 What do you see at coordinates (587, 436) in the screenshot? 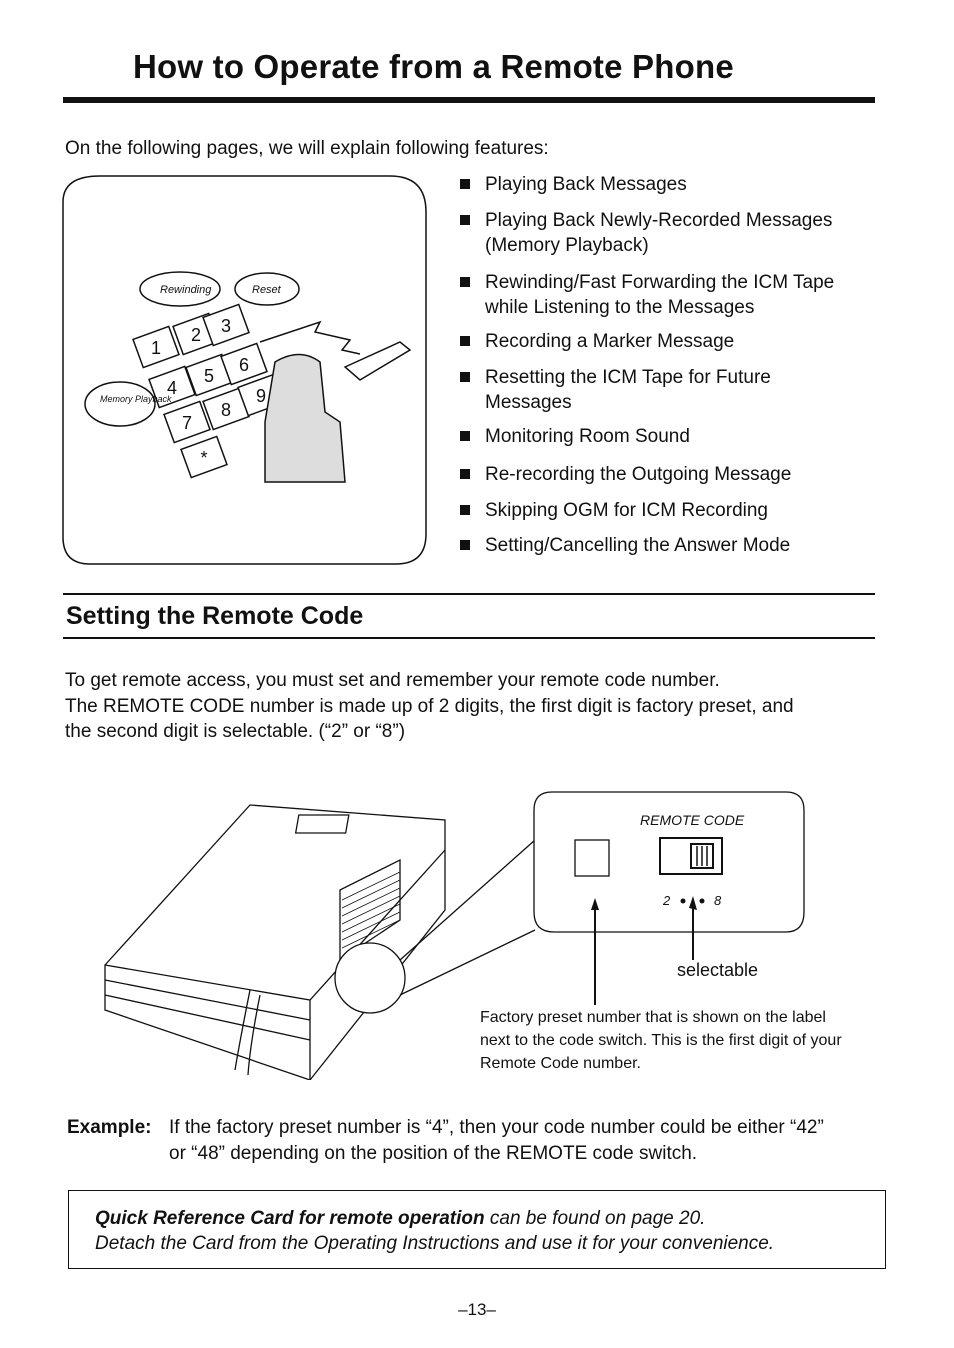
I see `feature-text: Monitoring Room Sound` at bounding box center [587, 436].